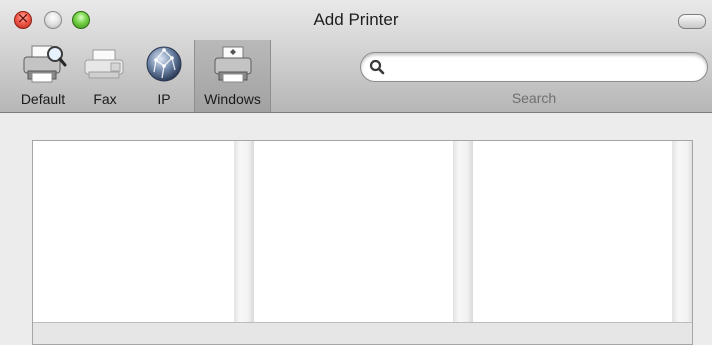 The height and width of the screenshot is (345, 712). What do you see at coordinates (534, 98) in the screenshot?
I see `search-label: Search` at bounding box center [534, 98].